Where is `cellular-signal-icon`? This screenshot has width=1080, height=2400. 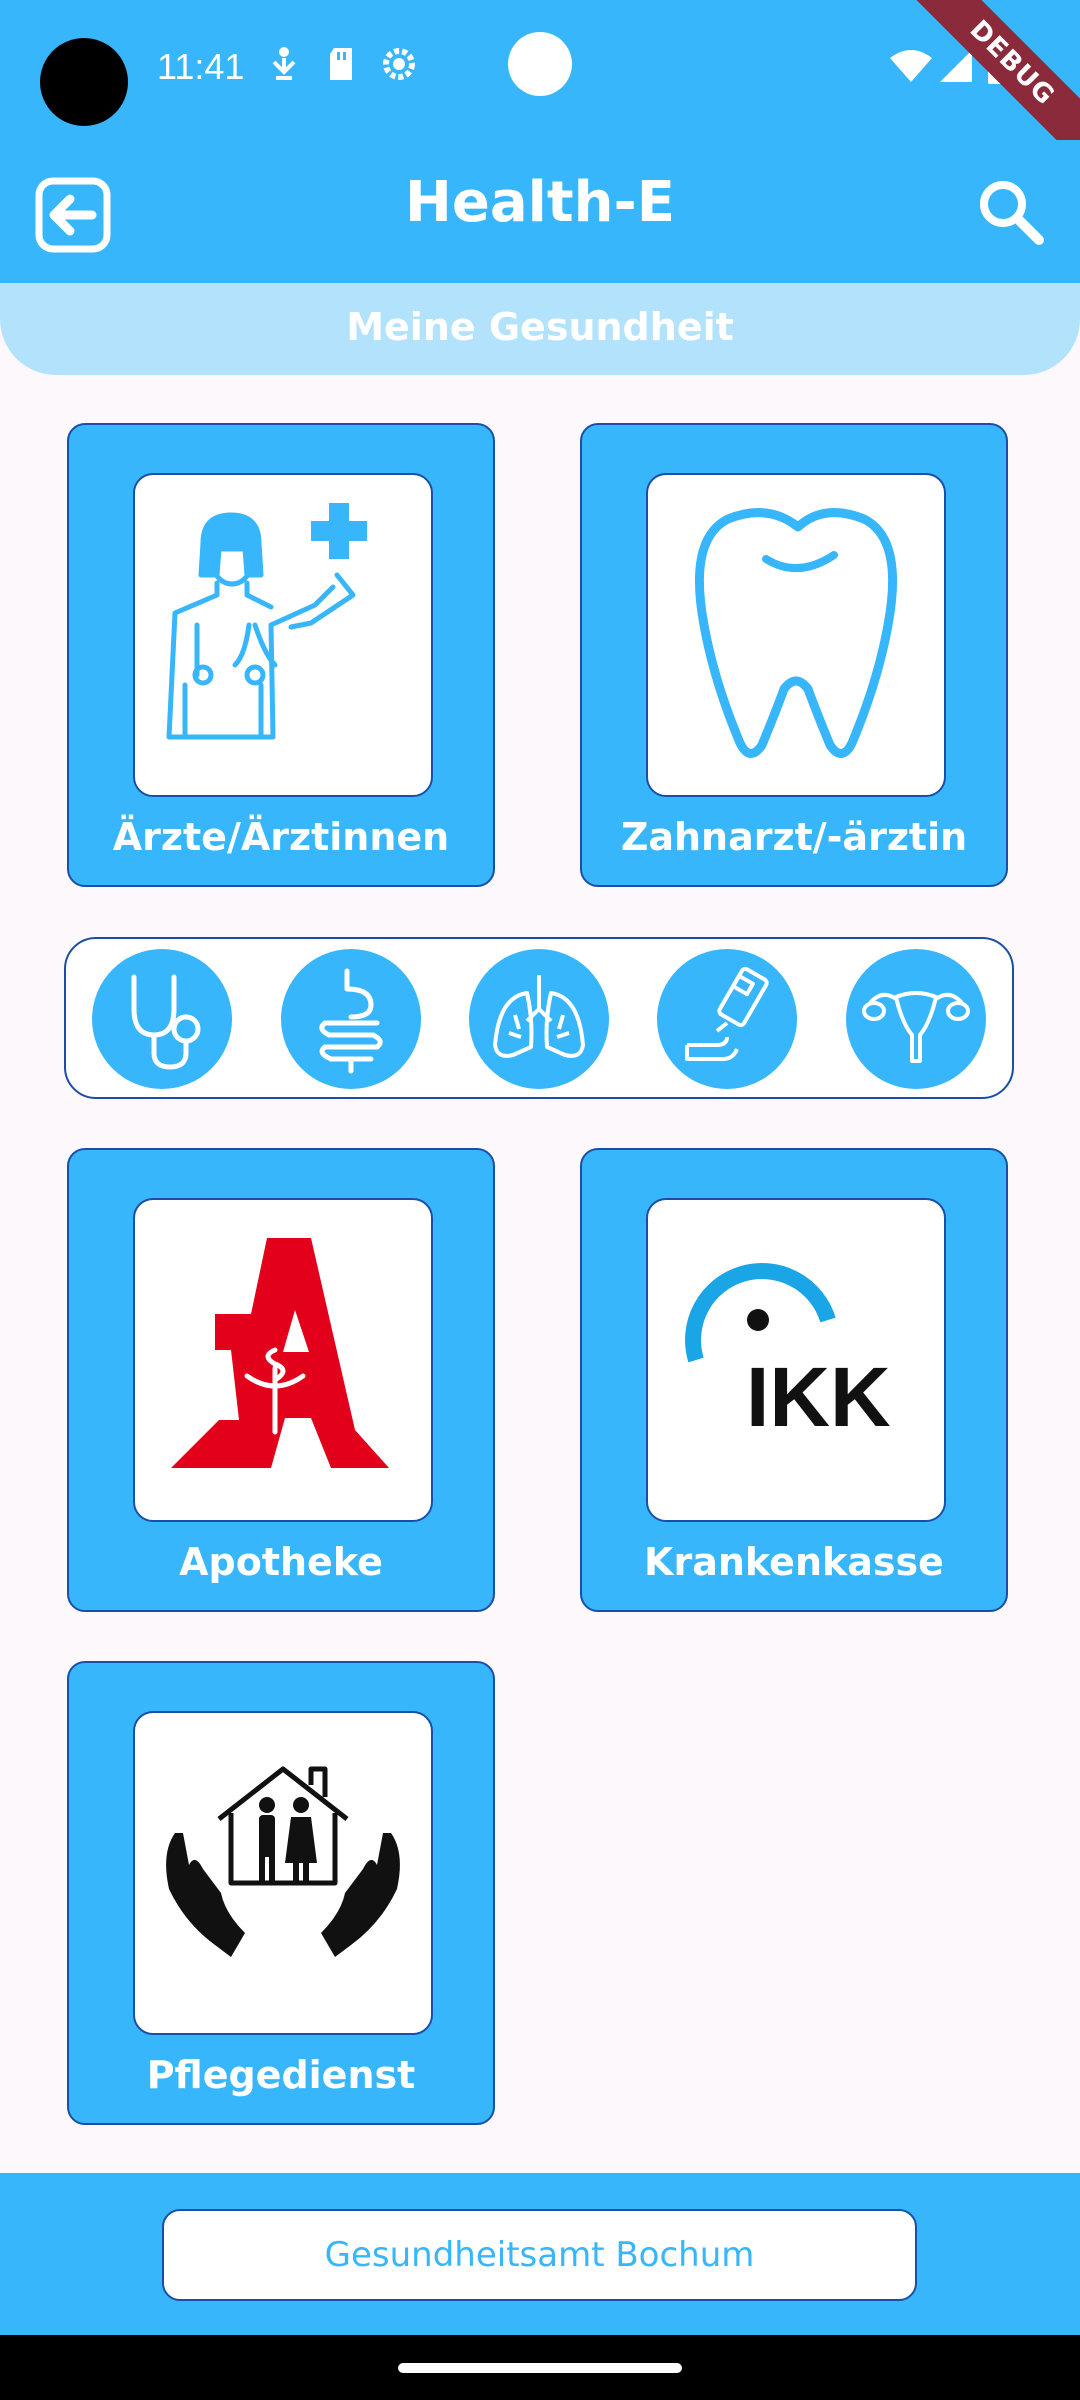
cellular-signal-icon is located at coordinates (956, 66).